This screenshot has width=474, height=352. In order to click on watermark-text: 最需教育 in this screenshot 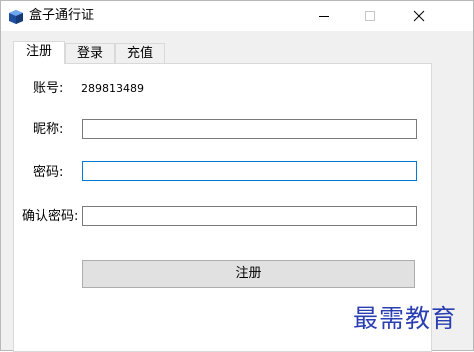, I will do `click(405, 318)`.